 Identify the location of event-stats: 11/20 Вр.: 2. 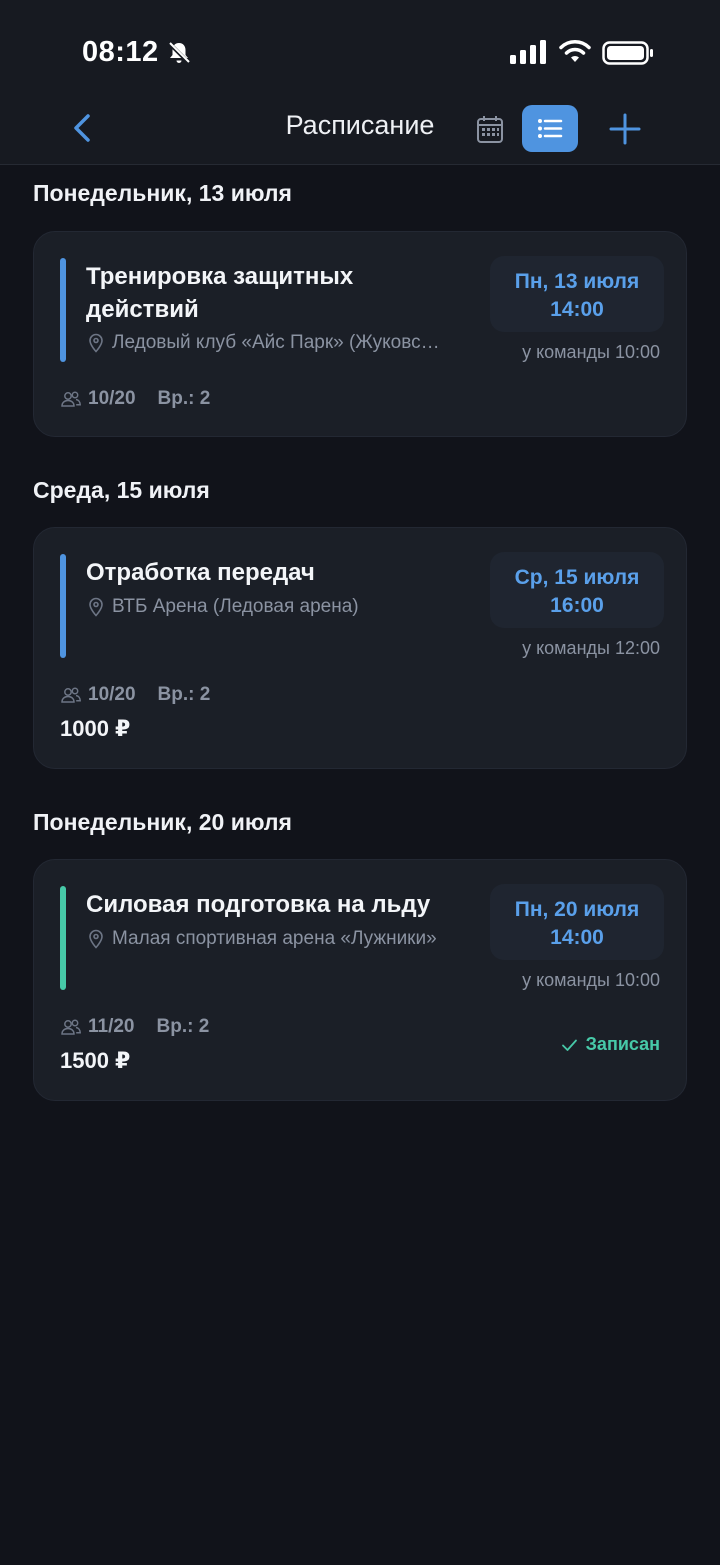
(134, 1027).